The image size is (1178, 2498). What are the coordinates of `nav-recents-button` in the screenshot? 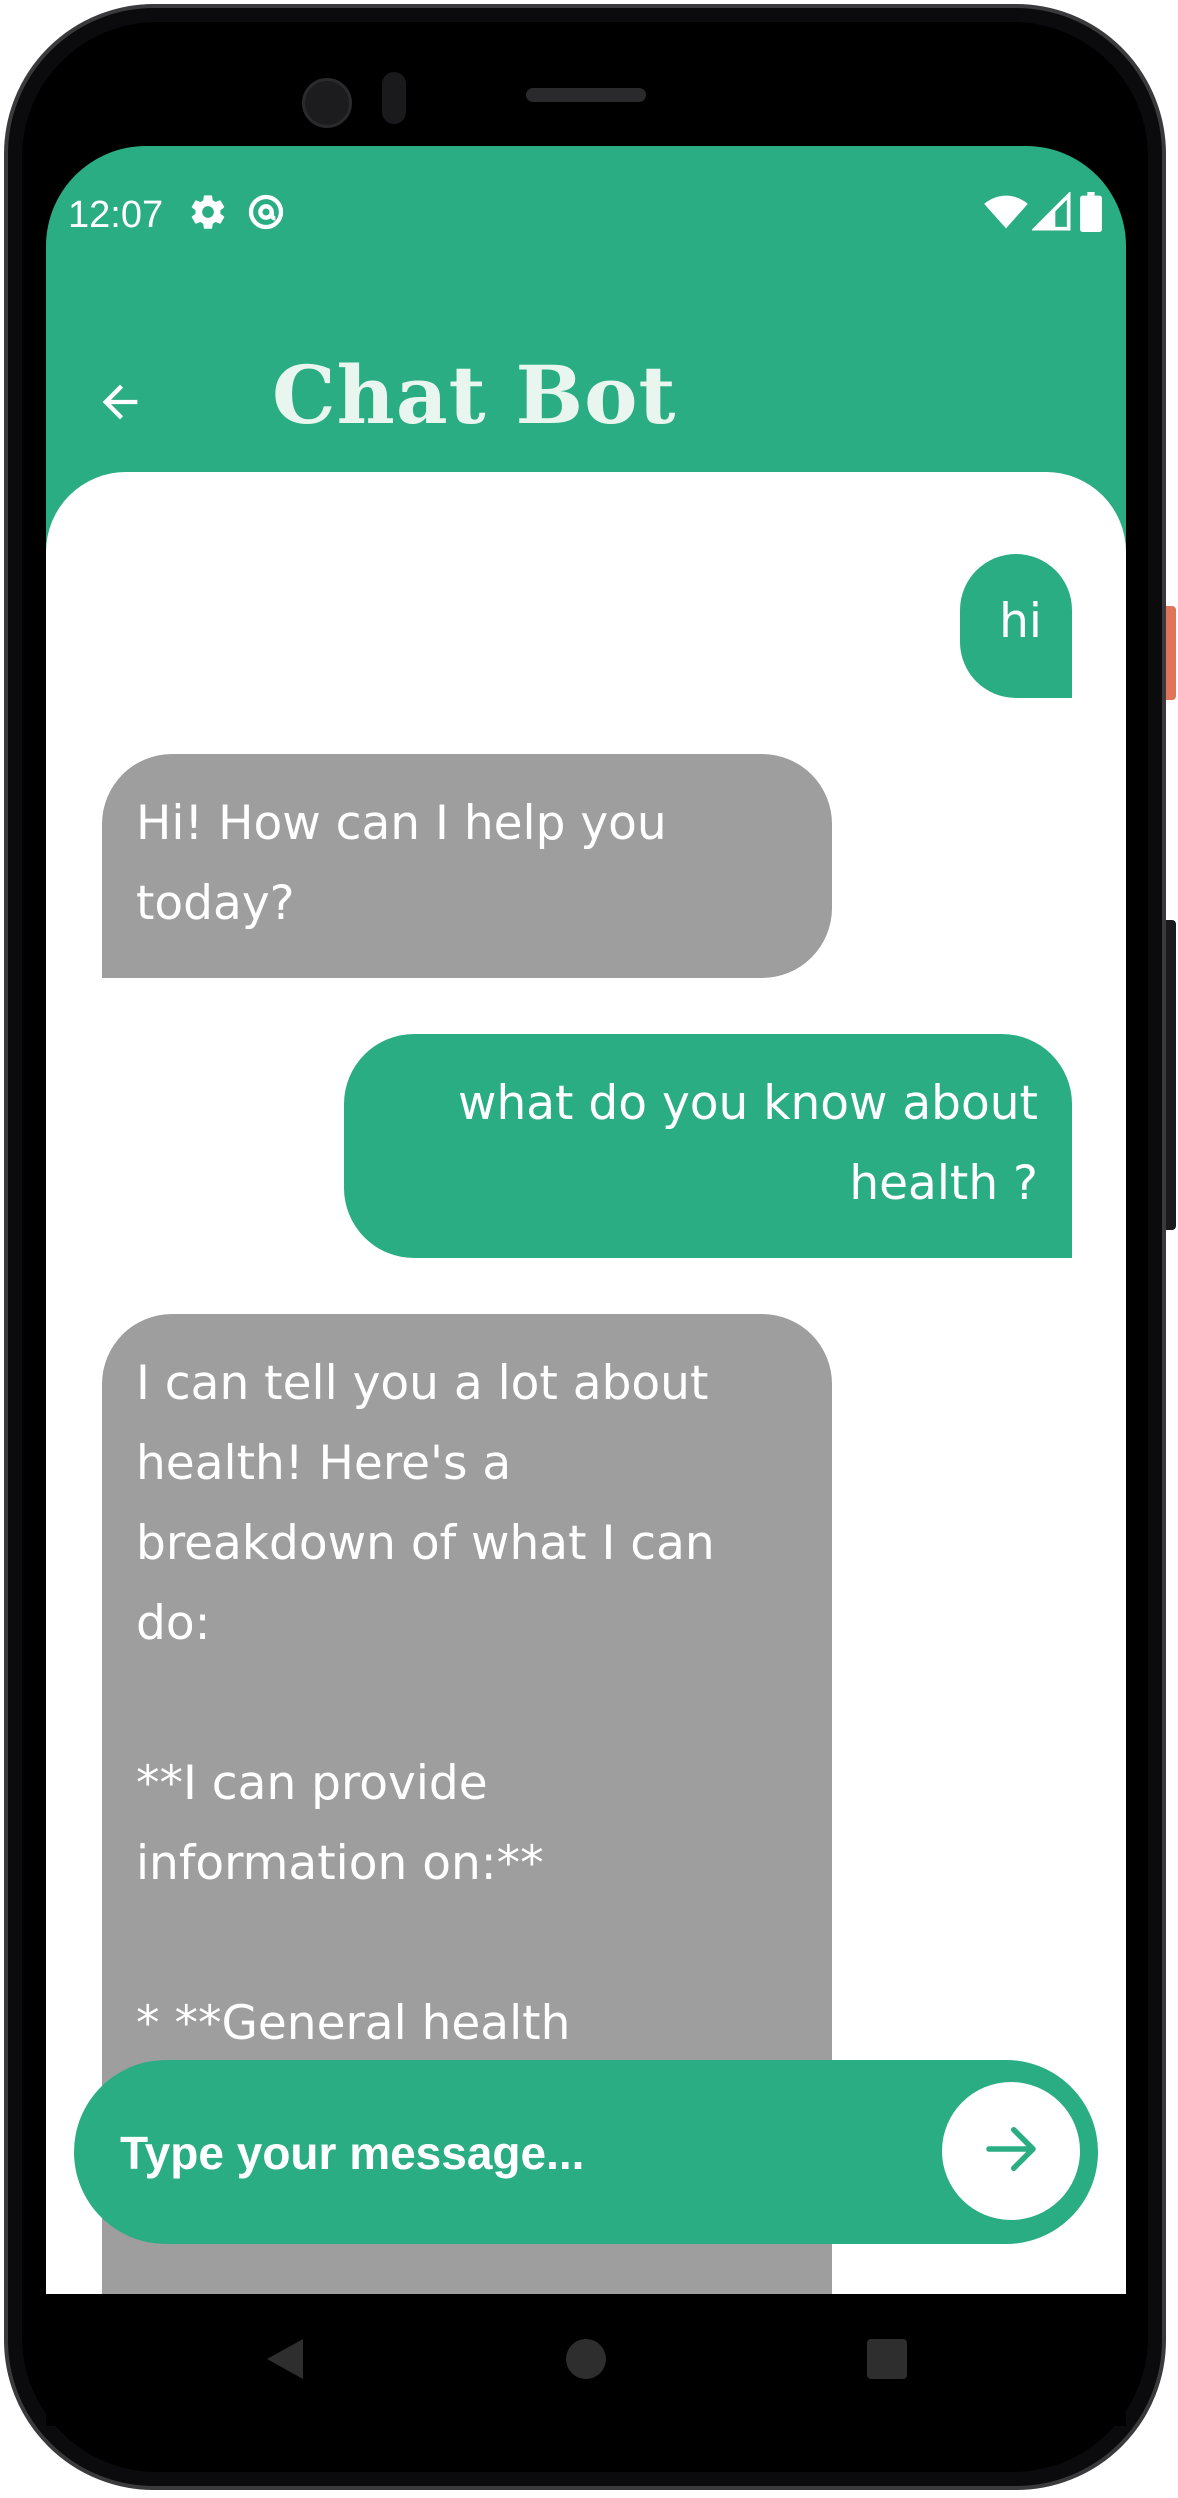 It's located at (887, 2361).